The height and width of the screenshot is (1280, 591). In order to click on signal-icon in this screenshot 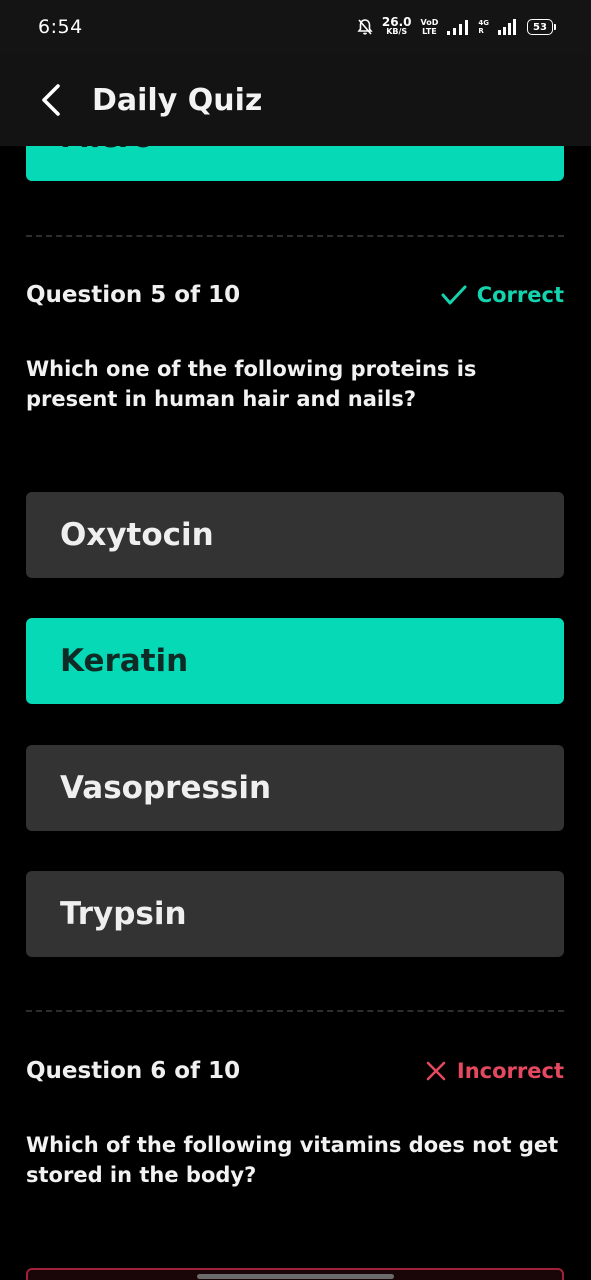, I will do `click(458, 27)`.